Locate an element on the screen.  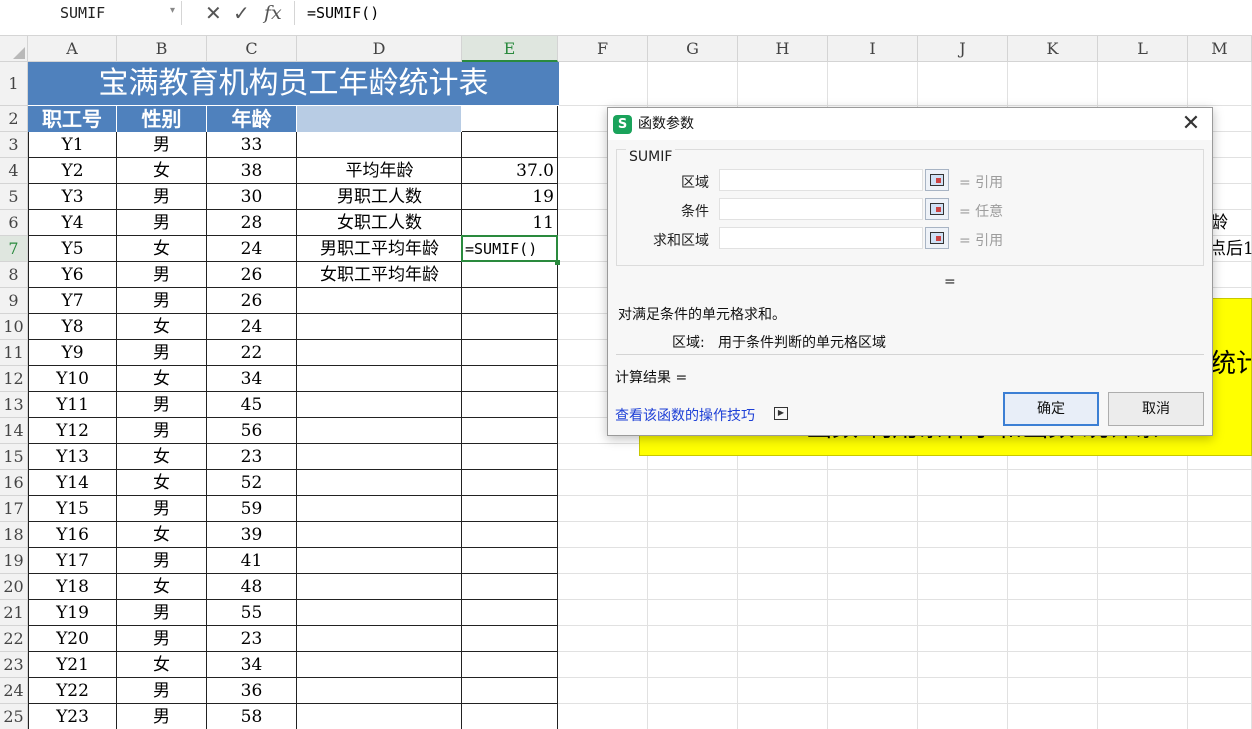
table-cell: Y17 is located at coordinates (72, 561).